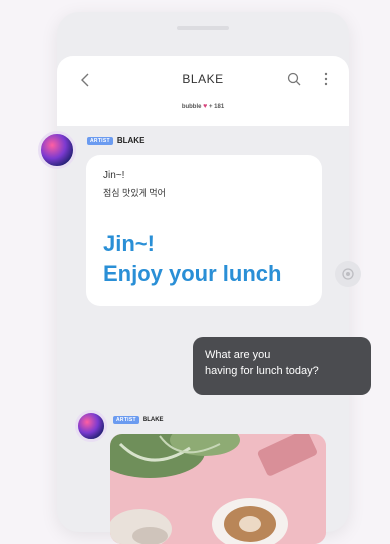 The image size is (390, 544). Describe the element at coordinates (238, 355) in the screenshot. I see `user-message-line: What are you` at that location.